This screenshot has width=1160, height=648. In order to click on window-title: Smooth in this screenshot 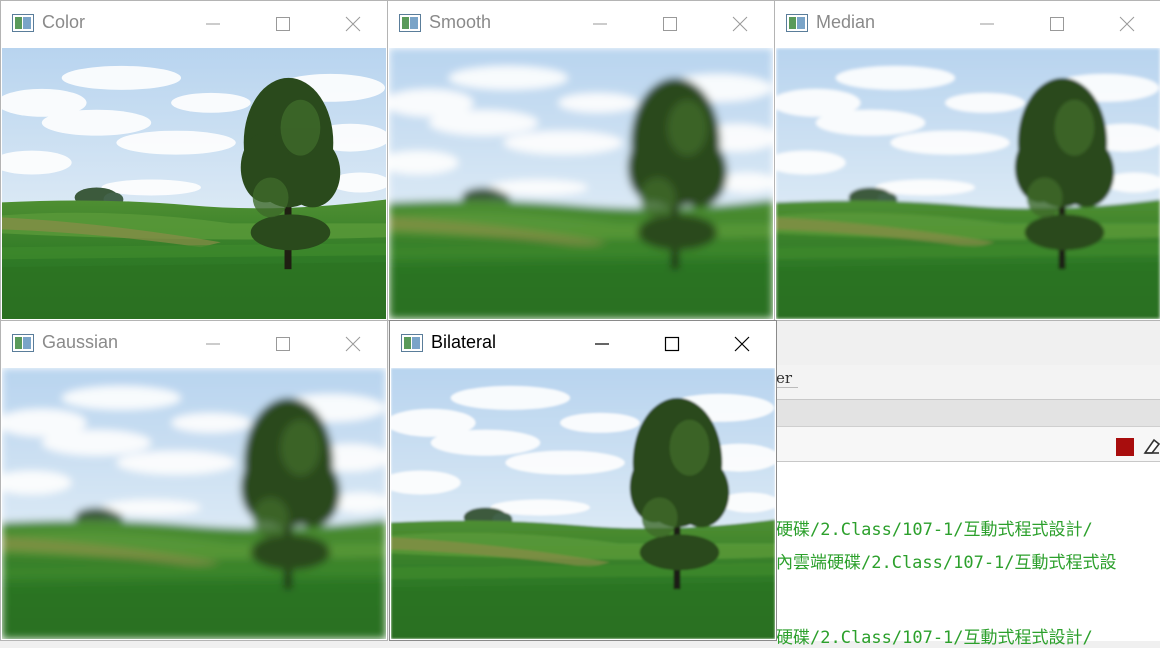, I will do `click(460, 22)`.